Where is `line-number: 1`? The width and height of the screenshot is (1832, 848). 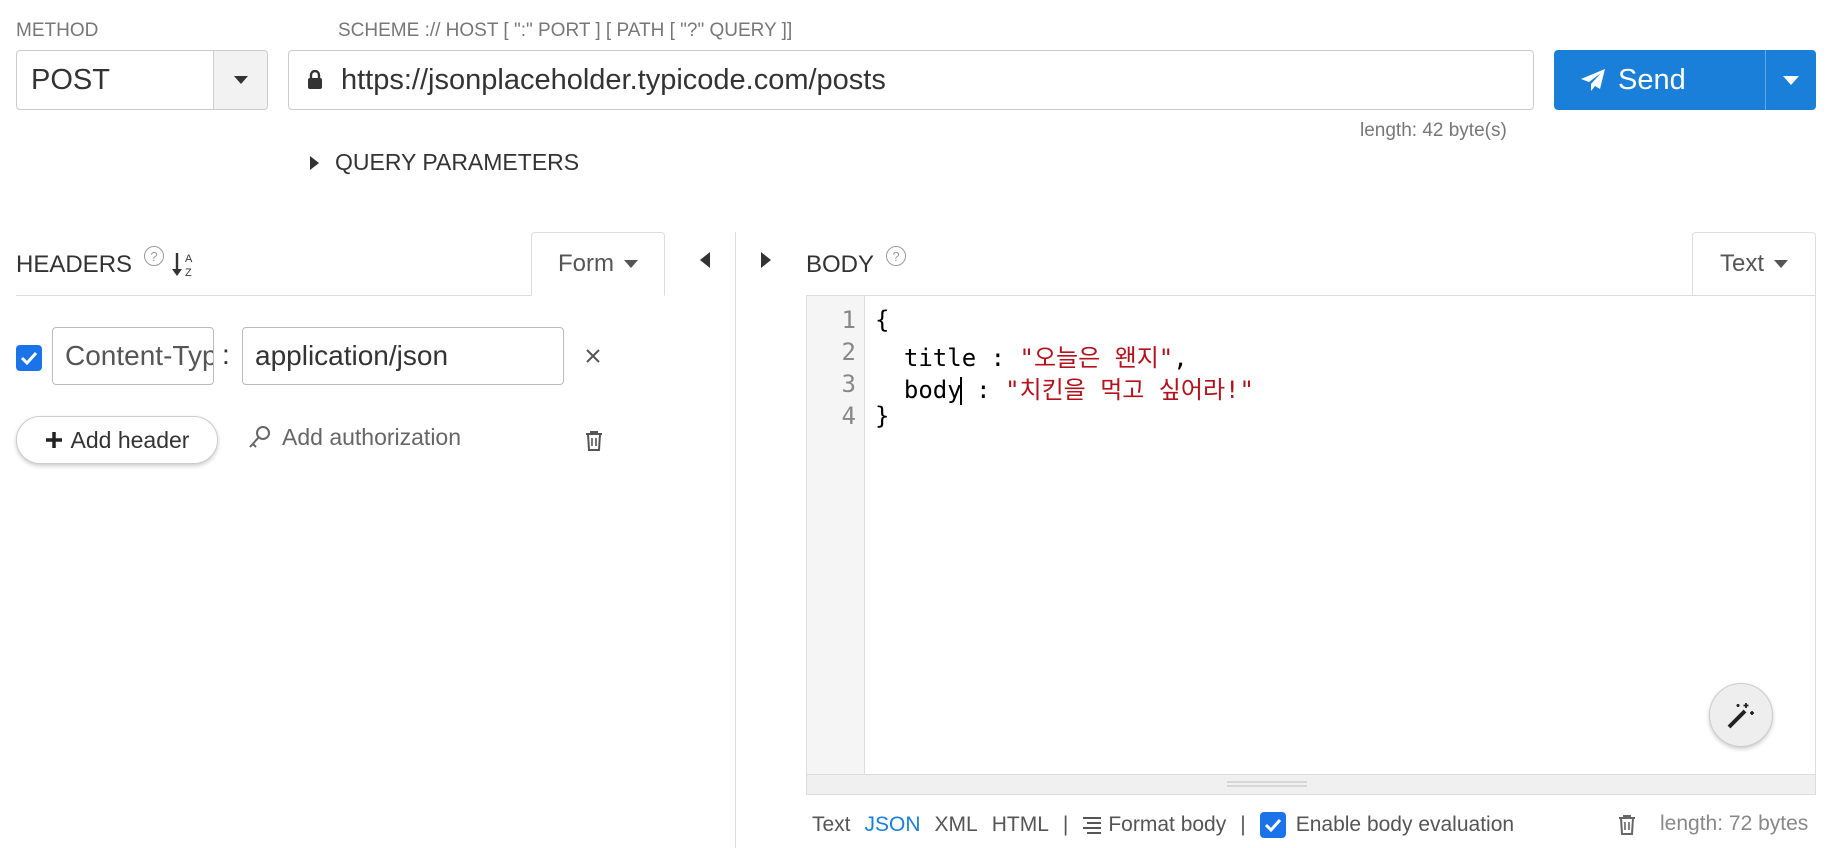
line-number: 1 is located at coordinates (848, 320).